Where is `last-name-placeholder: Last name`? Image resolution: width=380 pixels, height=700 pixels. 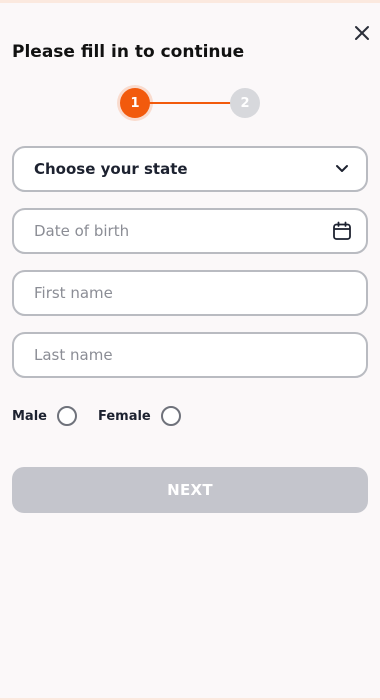
last-name-placeholder: Last name is located at coordinates (73, 355).